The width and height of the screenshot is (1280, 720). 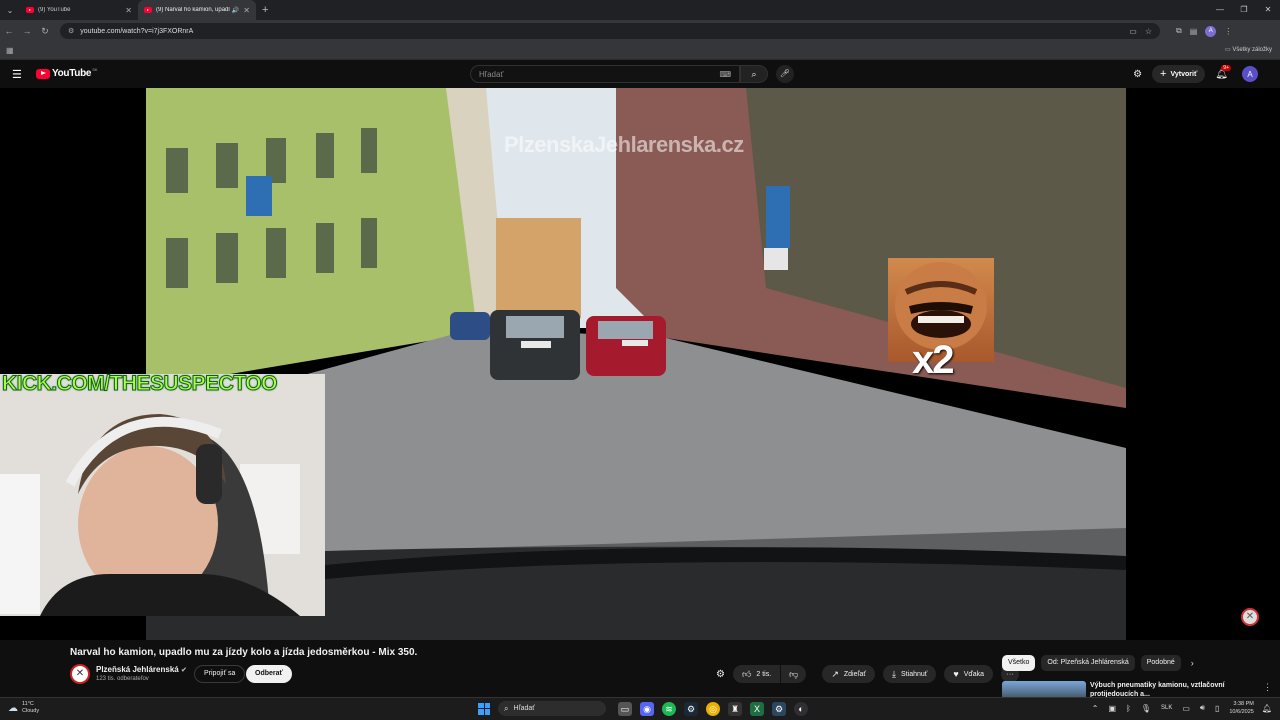 I want to click on create-button: + Vytvoriť, so click(x=1179, y=74).